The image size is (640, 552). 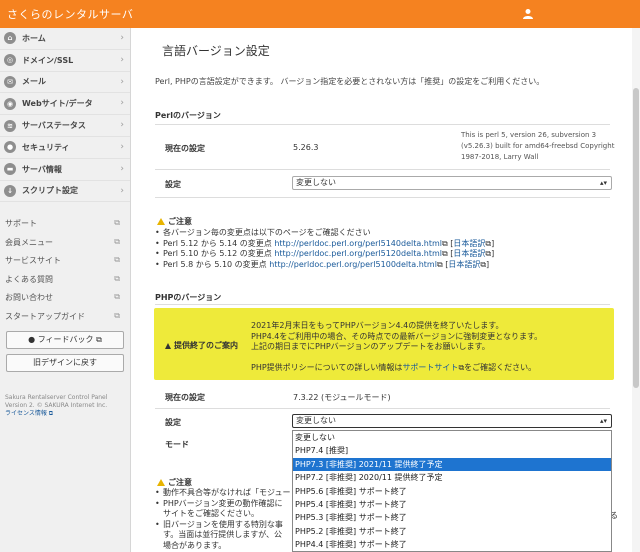 I want to click on php-version-select: 変更しない ▴▾, so click(x=452, y=421).